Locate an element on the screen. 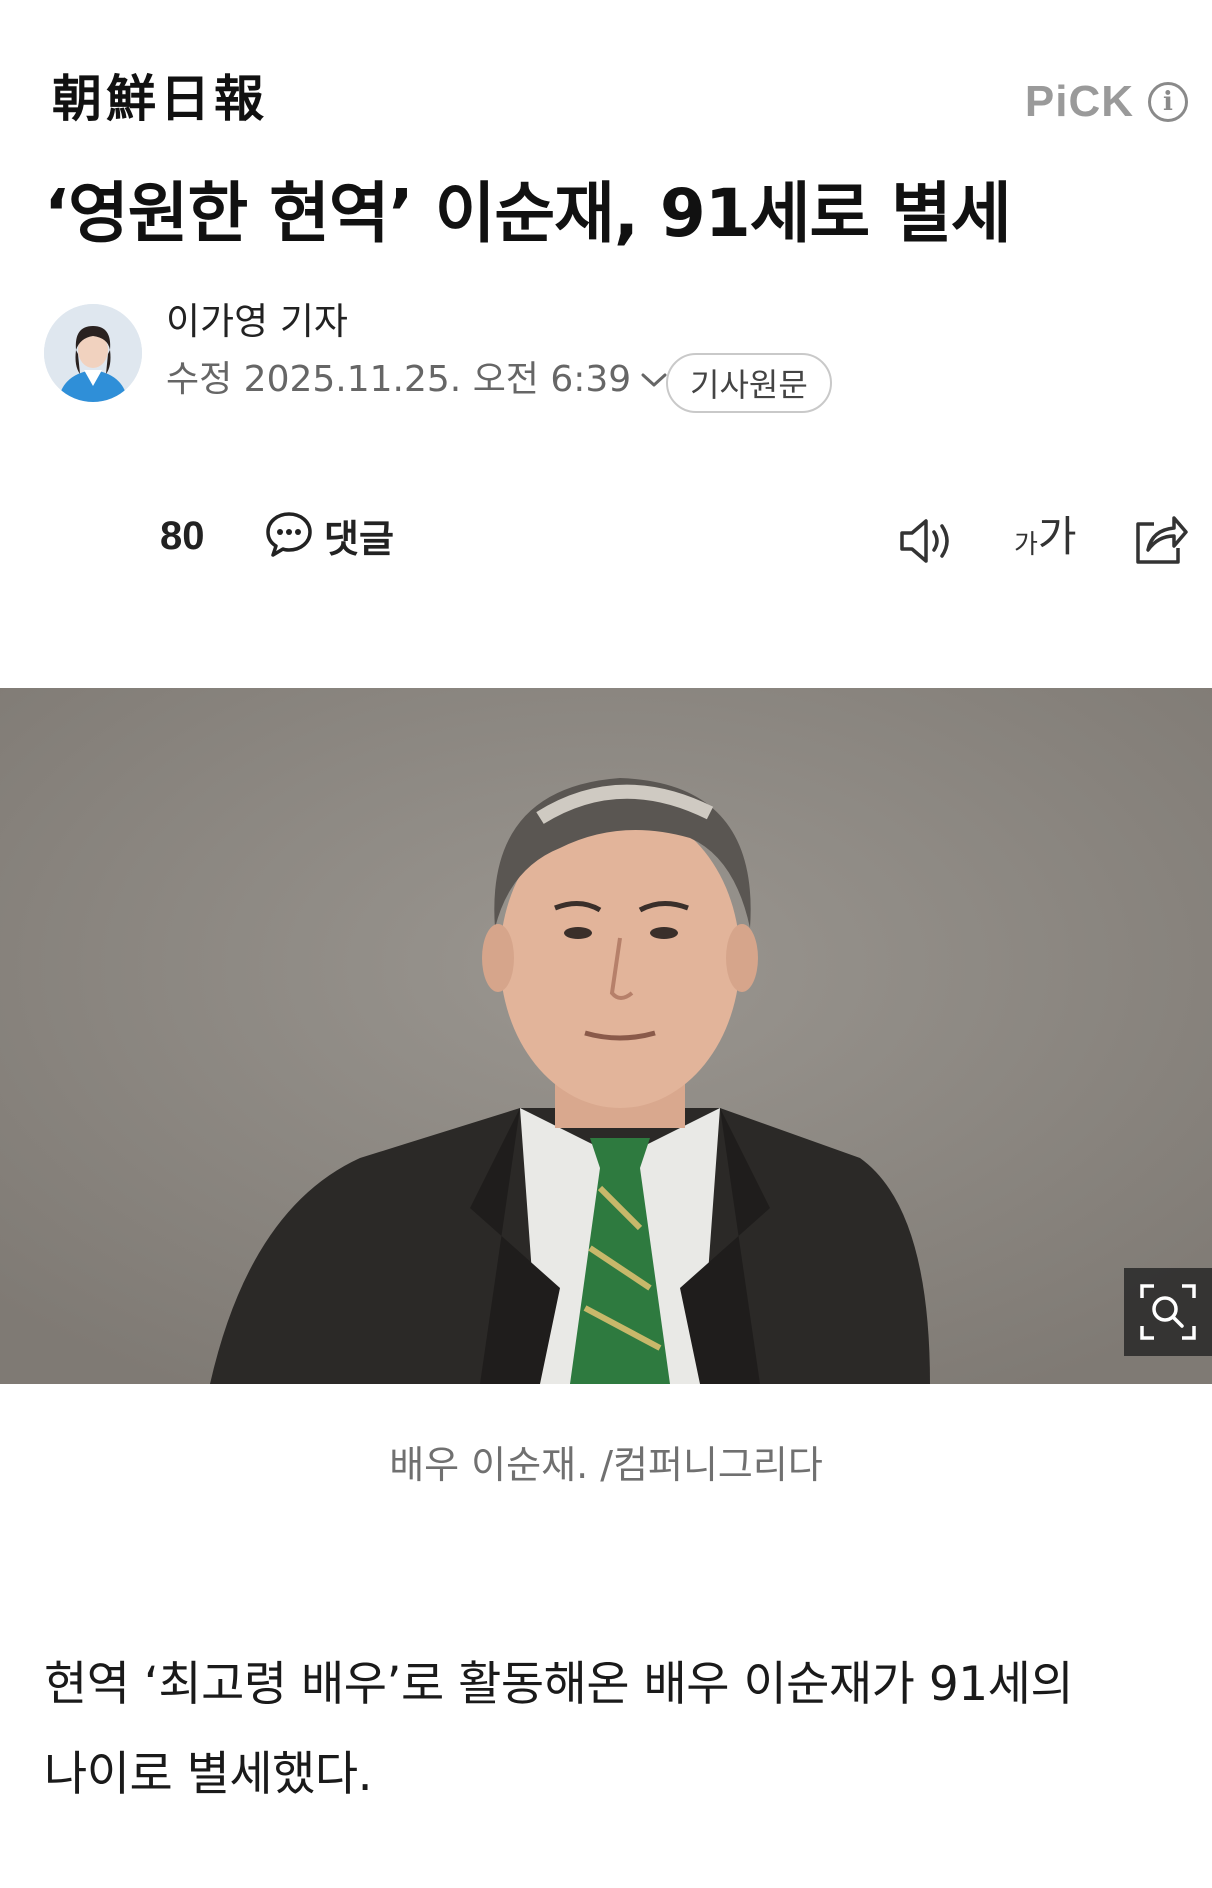  photo-caption: 배우 이순재. /컴퍼니그리다 is located at coordinates (606, 1465).